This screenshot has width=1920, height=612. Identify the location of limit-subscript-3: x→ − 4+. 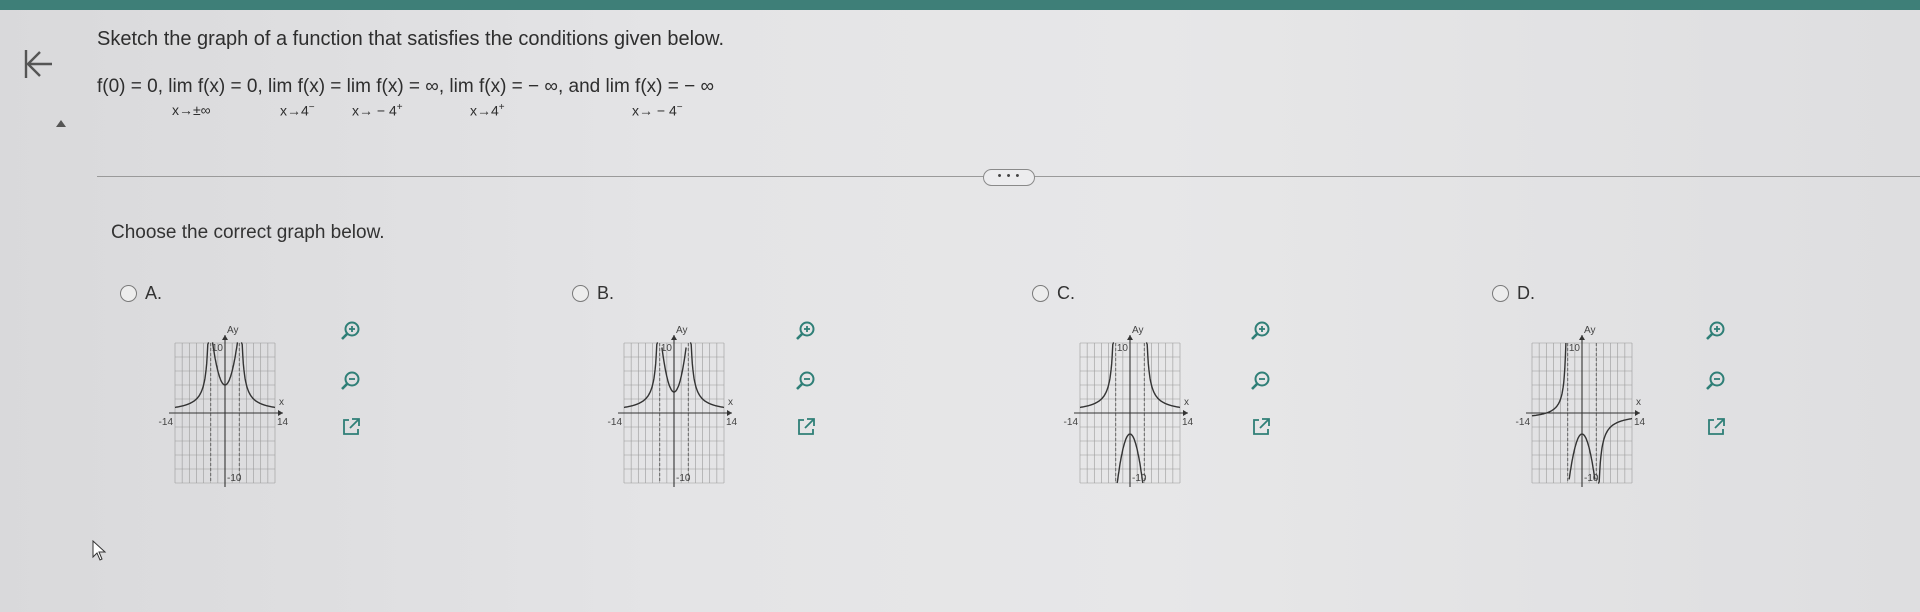
(377, 110).